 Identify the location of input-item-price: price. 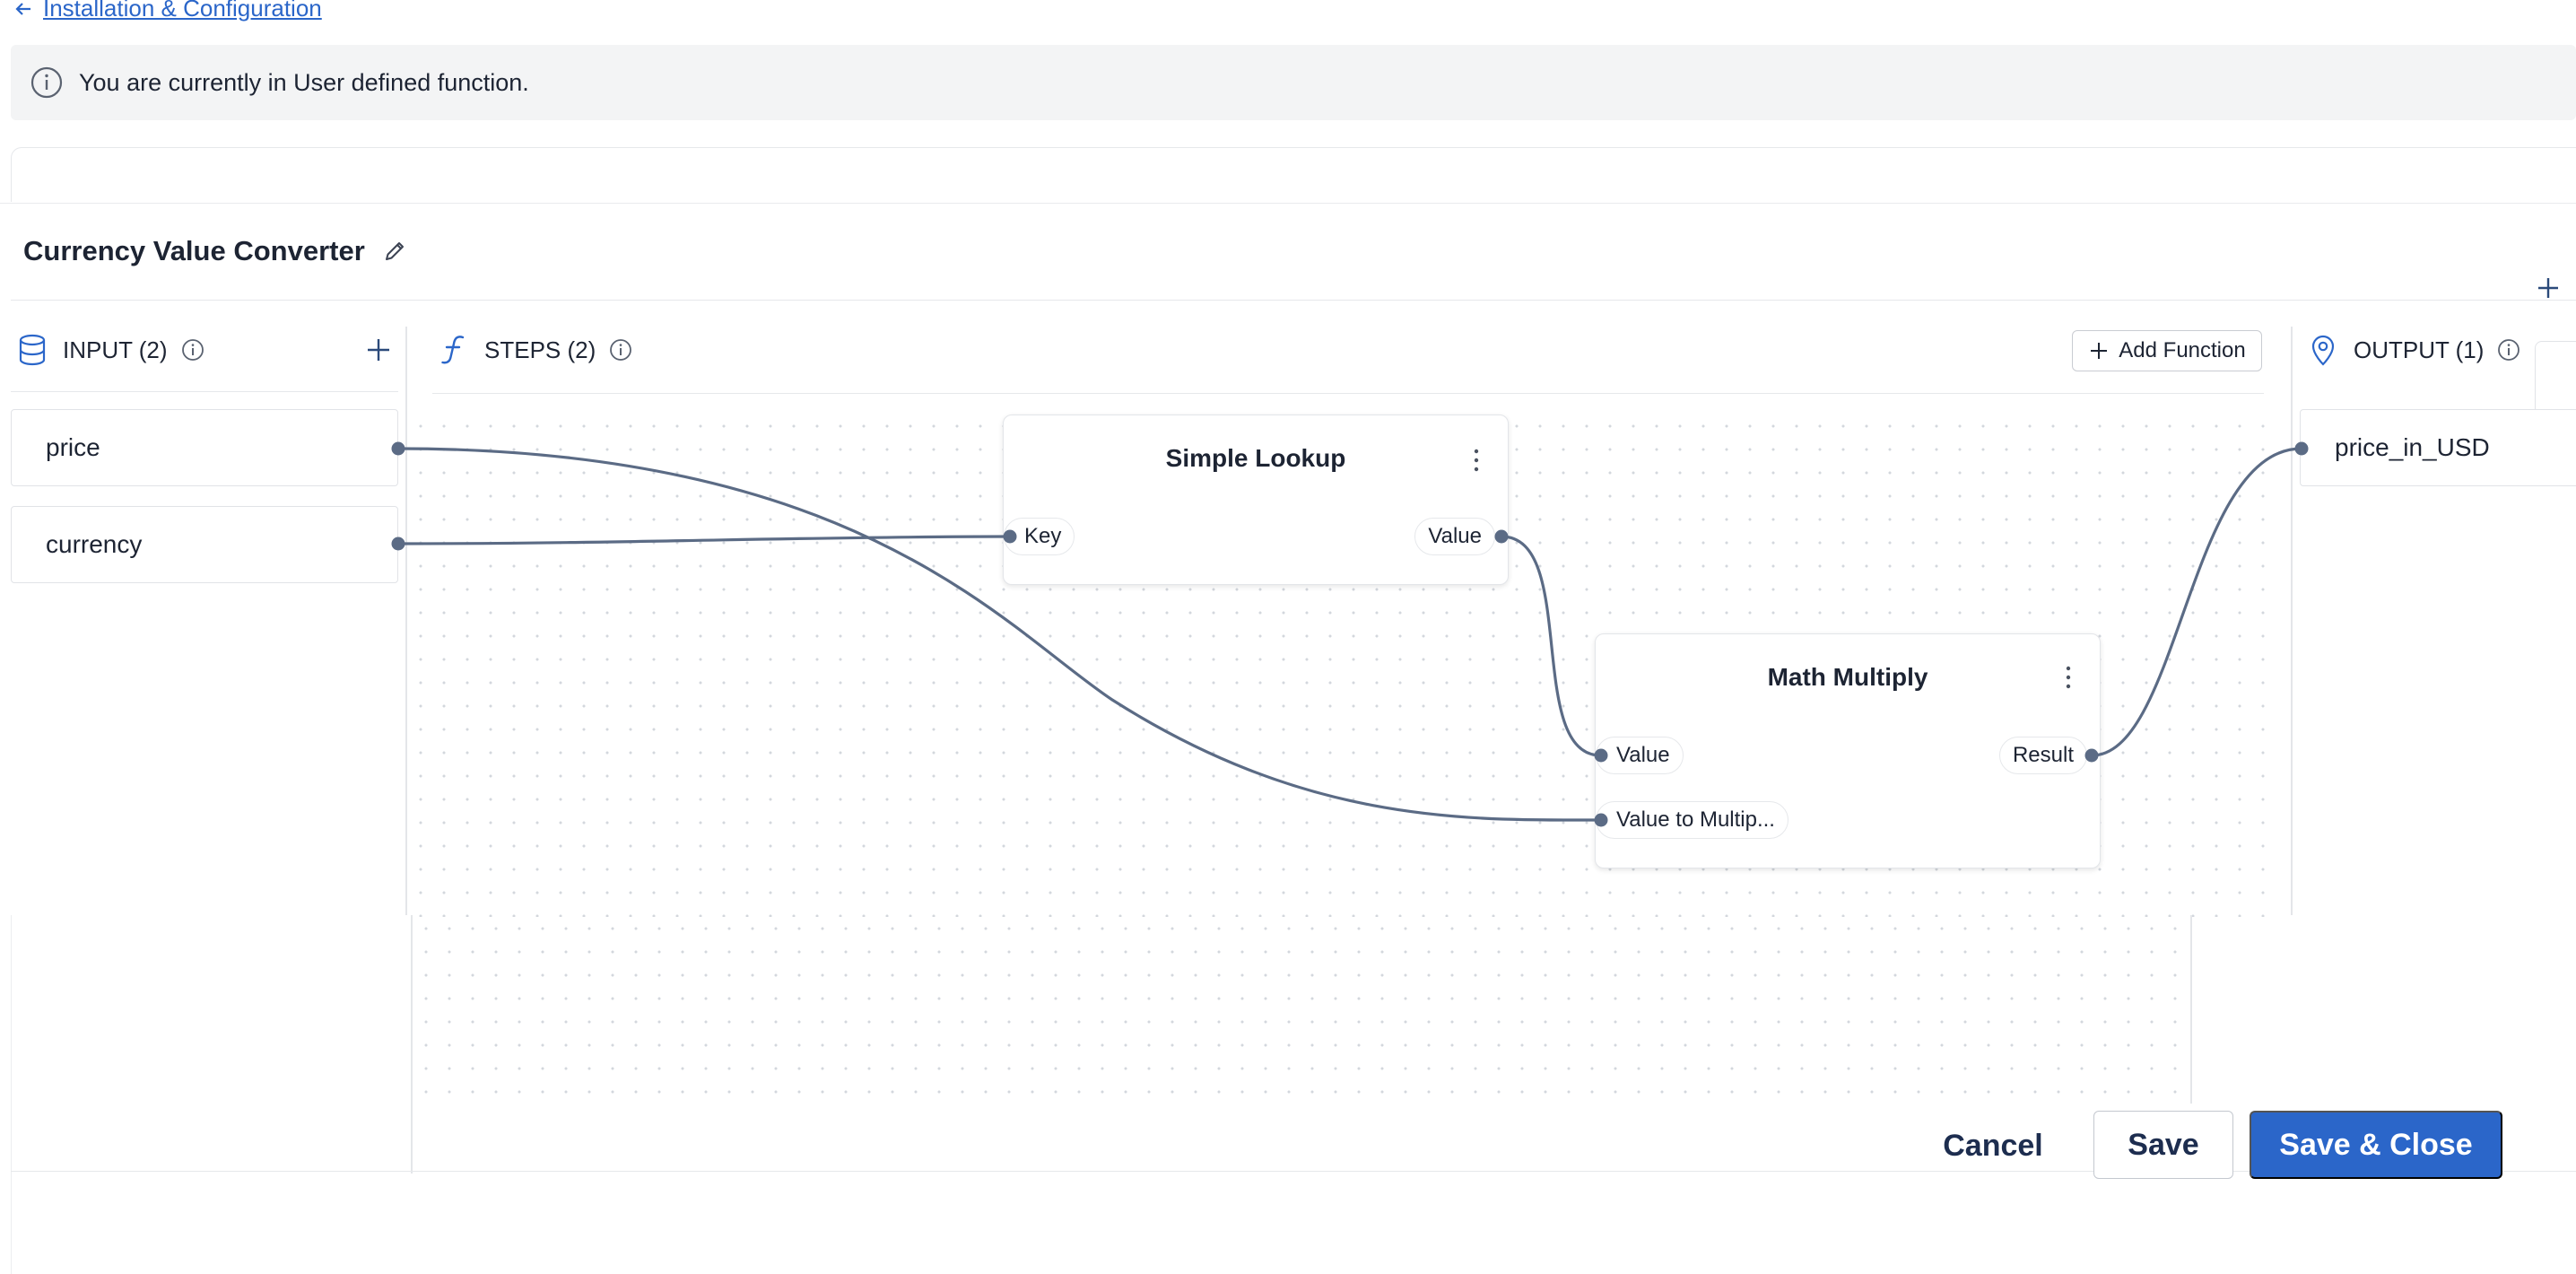
(204, 447).